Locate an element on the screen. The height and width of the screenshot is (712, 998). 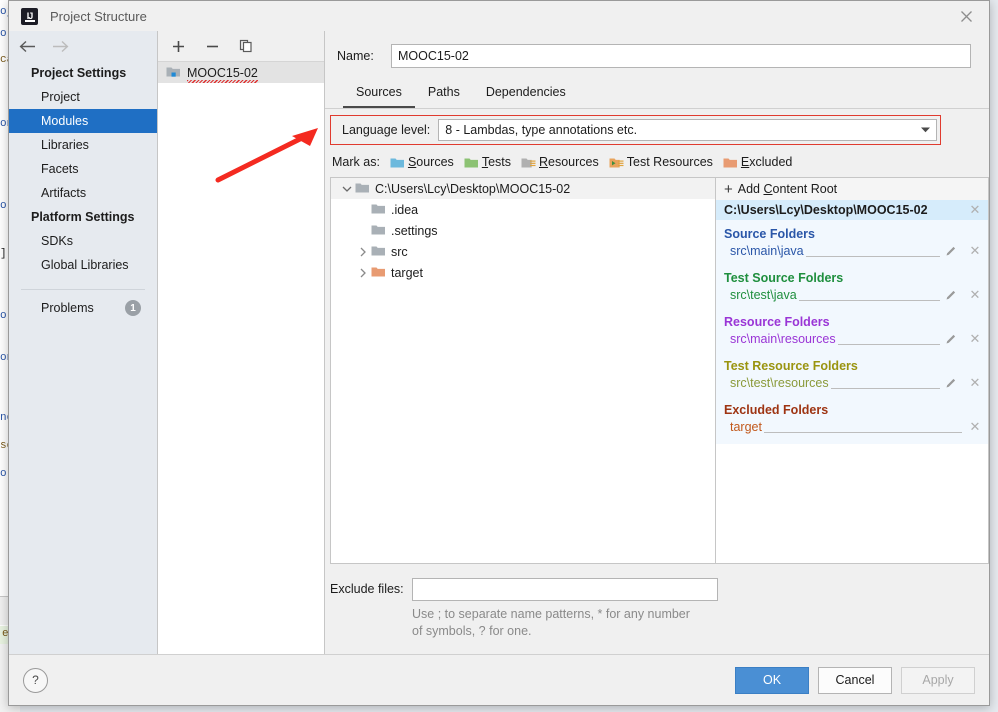
mark-as-label-sources: Sources is located at coordinates (430, 162).